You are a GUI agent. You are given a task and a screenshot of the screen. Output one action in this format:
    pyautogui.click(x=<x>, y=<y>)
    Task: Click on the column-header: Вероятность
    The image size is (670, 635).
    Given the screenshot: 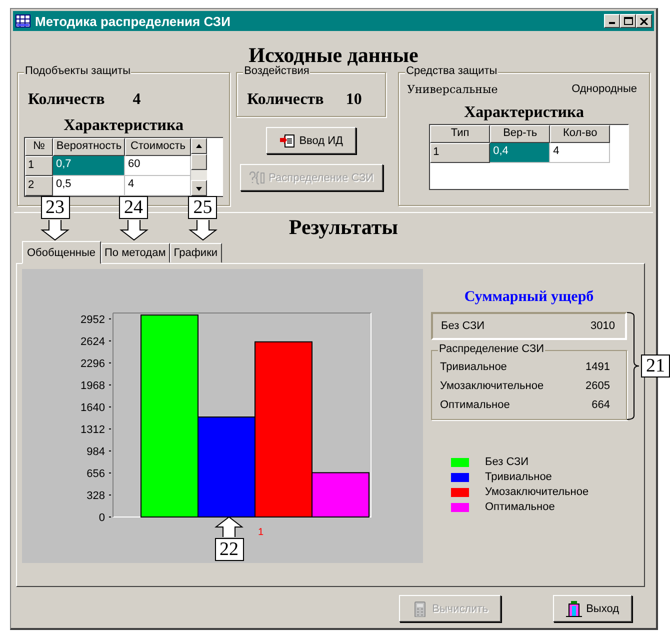 What is the action you would take?
    pyautogui.click(x=89, y=147)
    